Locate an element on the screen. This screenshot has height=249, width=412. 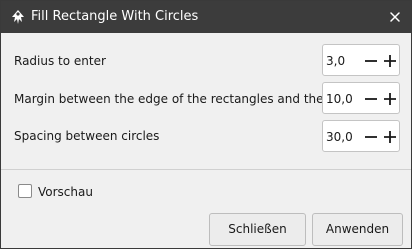
title-bar: Fill Rectangle With Circles is located at coordinates (206, 17).